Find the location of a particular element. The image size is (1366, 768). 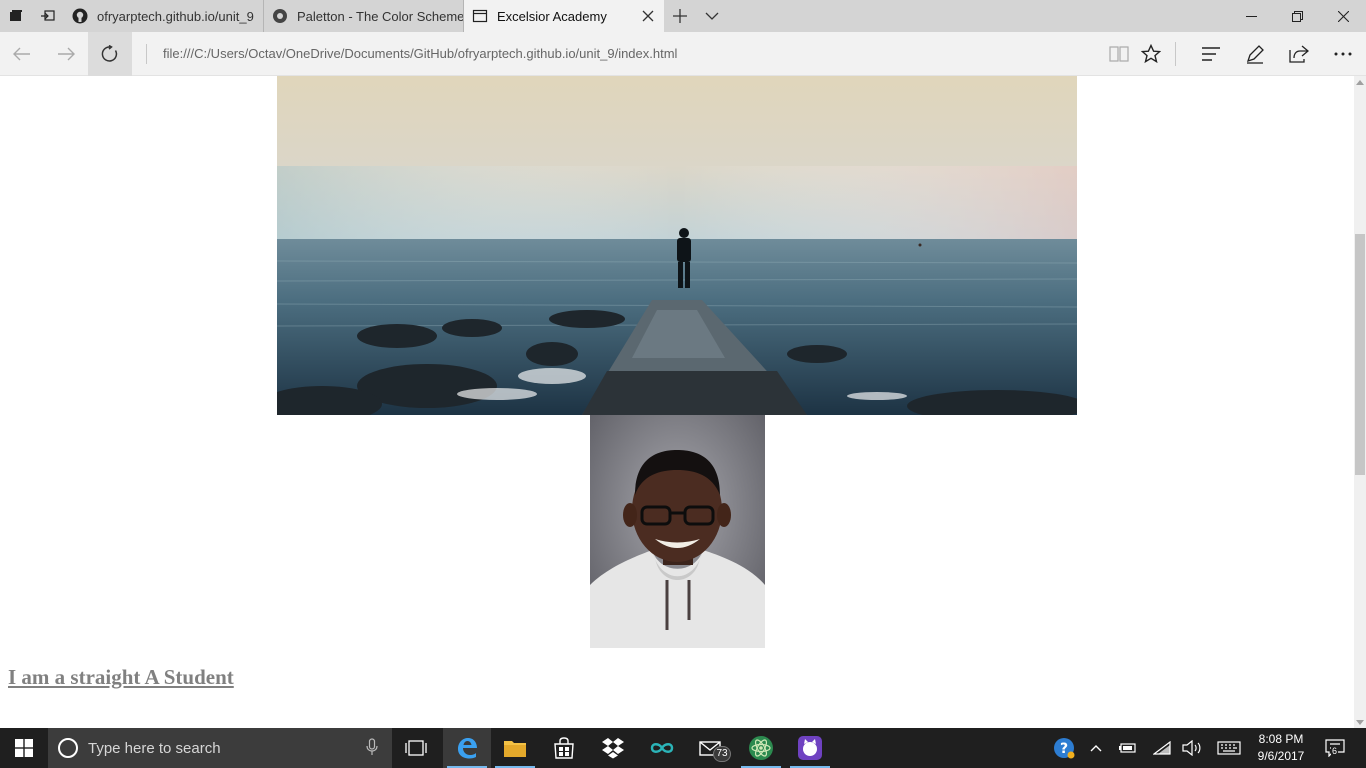

dropbox-icon is located at coordinates (613, 748).